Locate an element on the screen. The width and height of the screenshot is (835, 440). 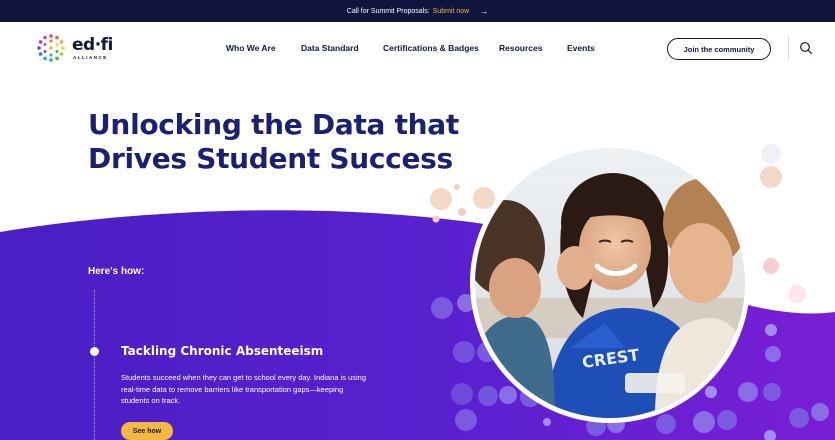
nav-events: Events is located at coordinates (581, 48).